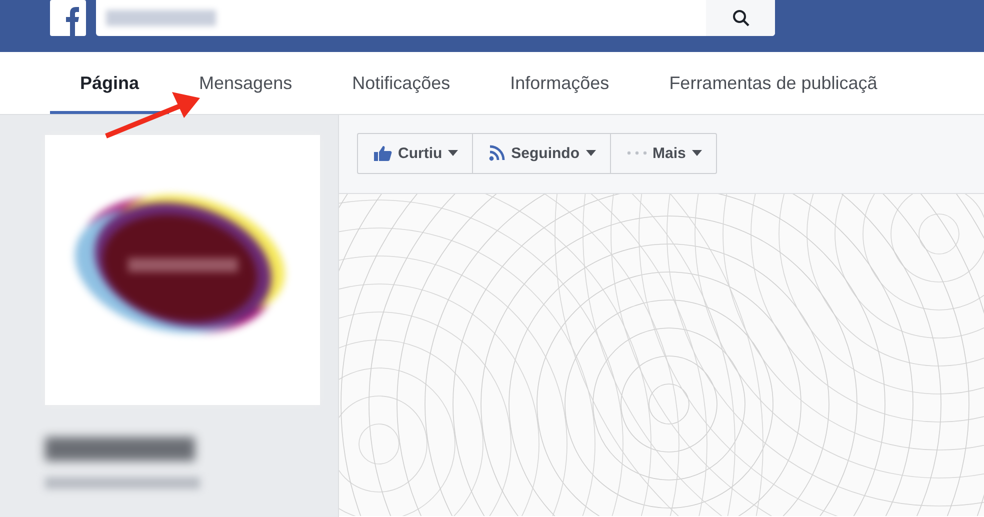  I want to click on page-action-button: Mais, so click(663, 153).